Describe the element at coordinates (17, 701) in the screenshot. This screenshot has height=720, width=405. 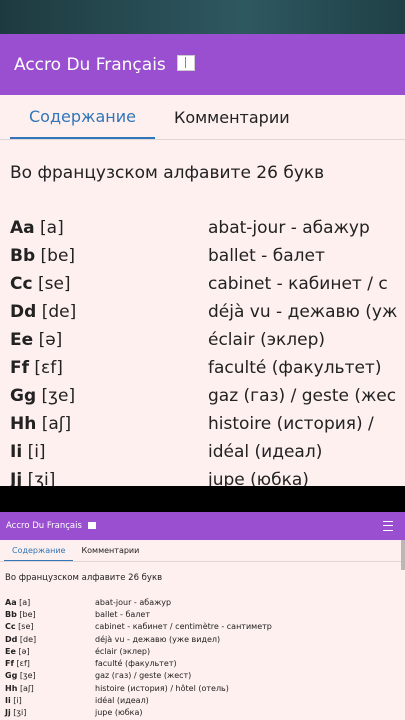
I see `pronunciation: [i]` at that location.